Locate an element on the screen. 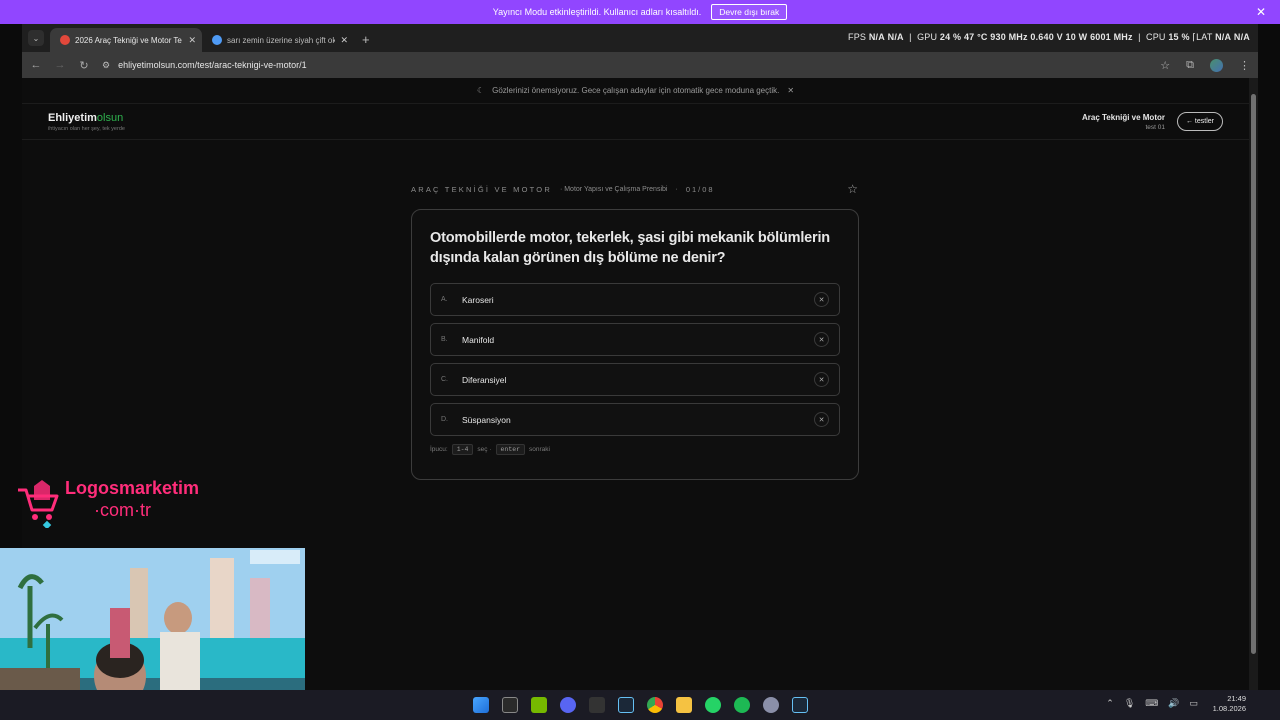 The image size is (1280, 720). category-label: ARAÇ TEKNİĞİ VE MOTOR is located at coordinates (481, 189).